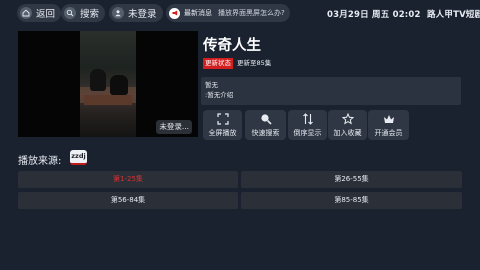 The width and height of the screenshot is (480, 270). Describe the element at coordinates (308, 119) in the screenshot. I see `sort-icon` at that location.